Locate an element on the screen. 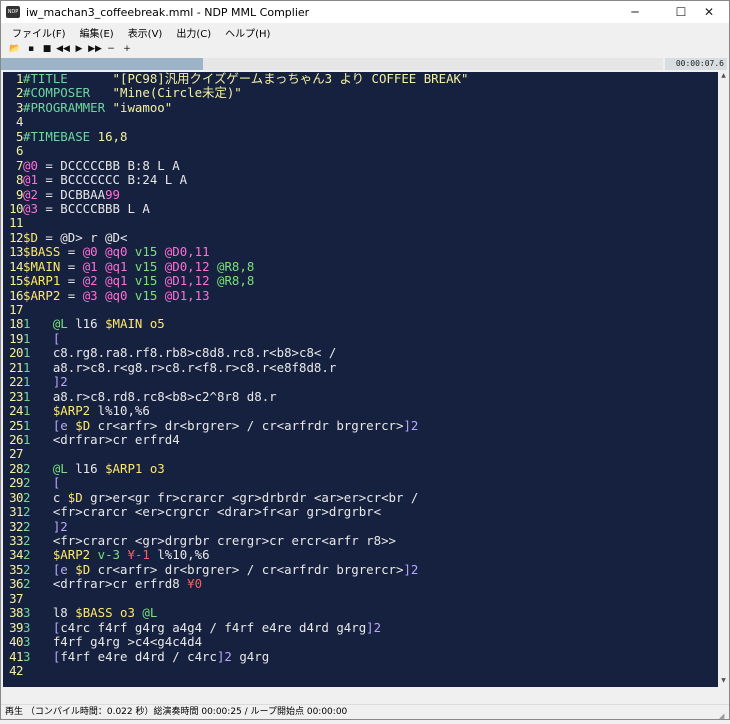 The width and height of the screenshot is (730, 724). line-code: 2 $ARP2 v-3 ¥-1 l%10,%6 is located at coordinates (116, 555).